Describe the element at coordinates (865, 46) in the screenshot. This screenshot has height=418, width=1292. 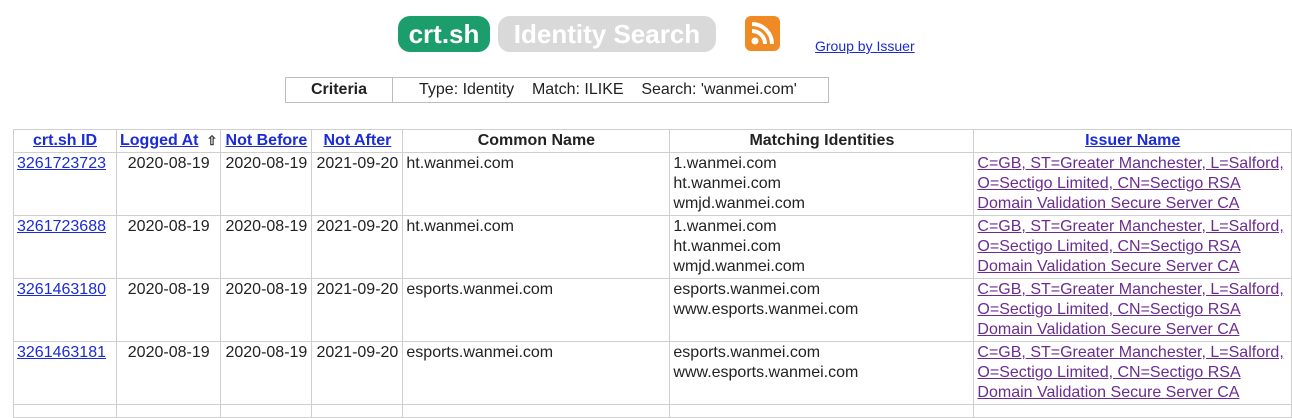
I see `group-by-issuer-link: Group by Issuer` at that location.